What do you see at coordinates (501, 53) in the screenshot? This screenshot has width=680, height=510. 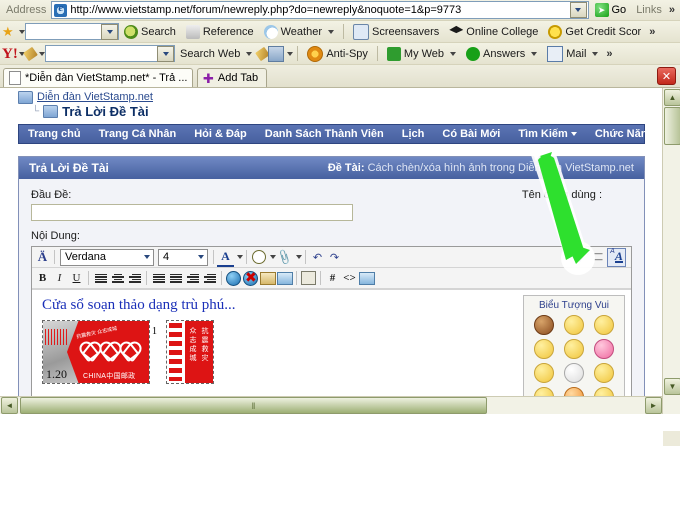 I see `yahoo-answers-button: Answers` at bounding box center [501, 53].